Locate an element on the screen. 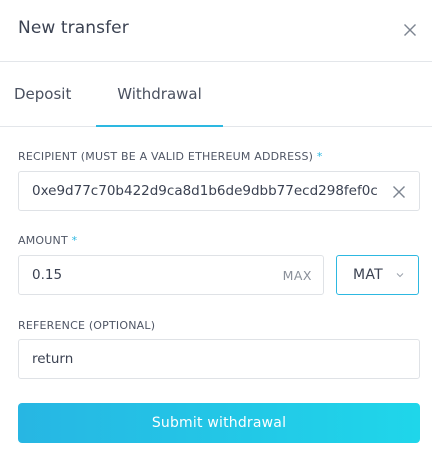  close-button is located at coordinates (410, 30).